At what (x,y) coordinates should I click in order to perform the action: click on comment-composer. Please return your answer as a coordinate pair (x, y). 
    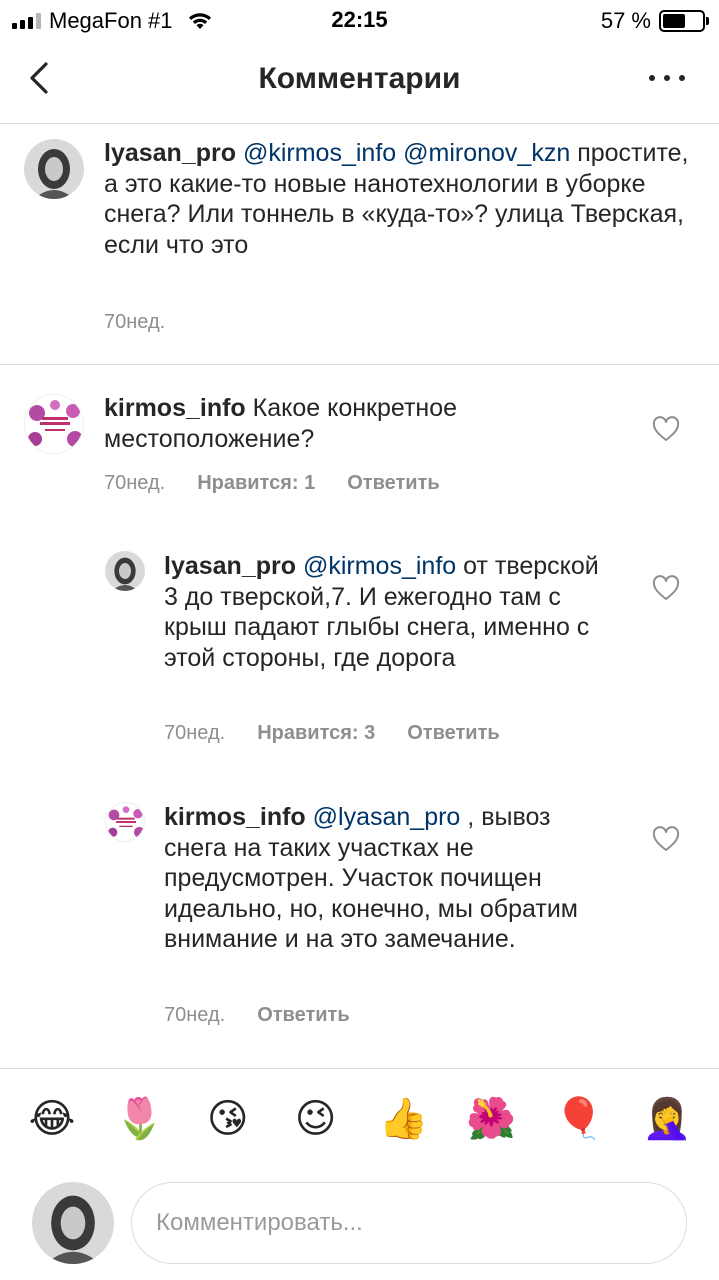
    Looking at the image, I should click on (359, 1224).